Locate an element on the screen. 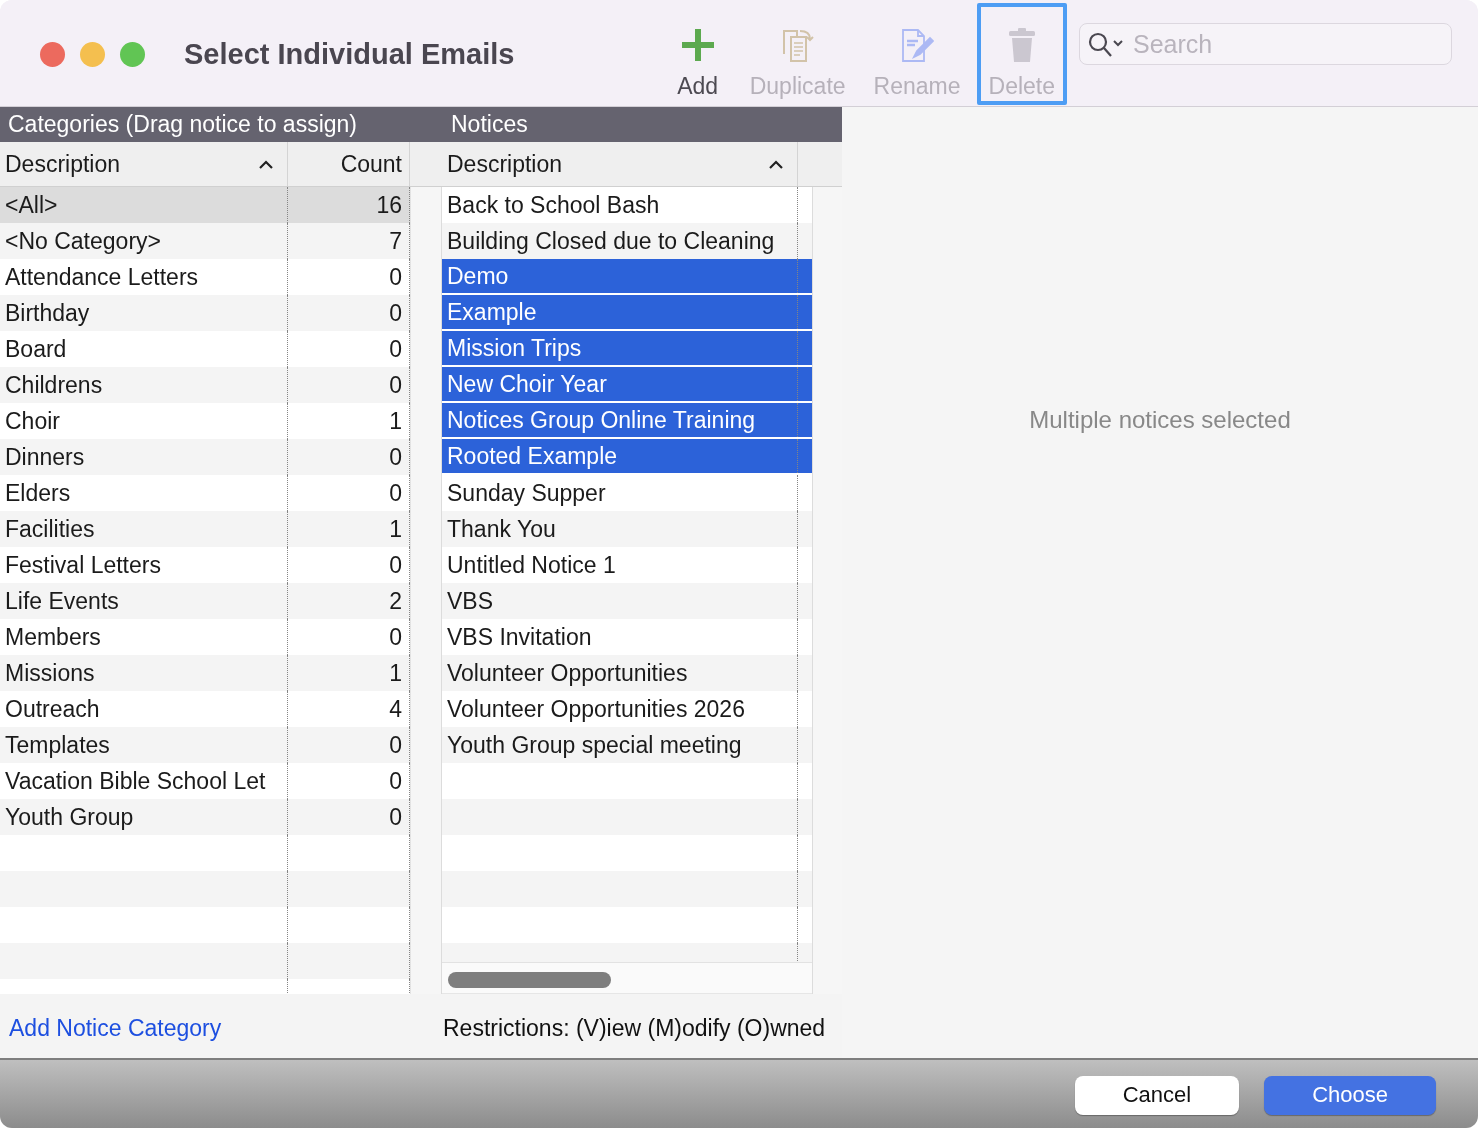  trash-icon is located at coordinates (1021, 45).